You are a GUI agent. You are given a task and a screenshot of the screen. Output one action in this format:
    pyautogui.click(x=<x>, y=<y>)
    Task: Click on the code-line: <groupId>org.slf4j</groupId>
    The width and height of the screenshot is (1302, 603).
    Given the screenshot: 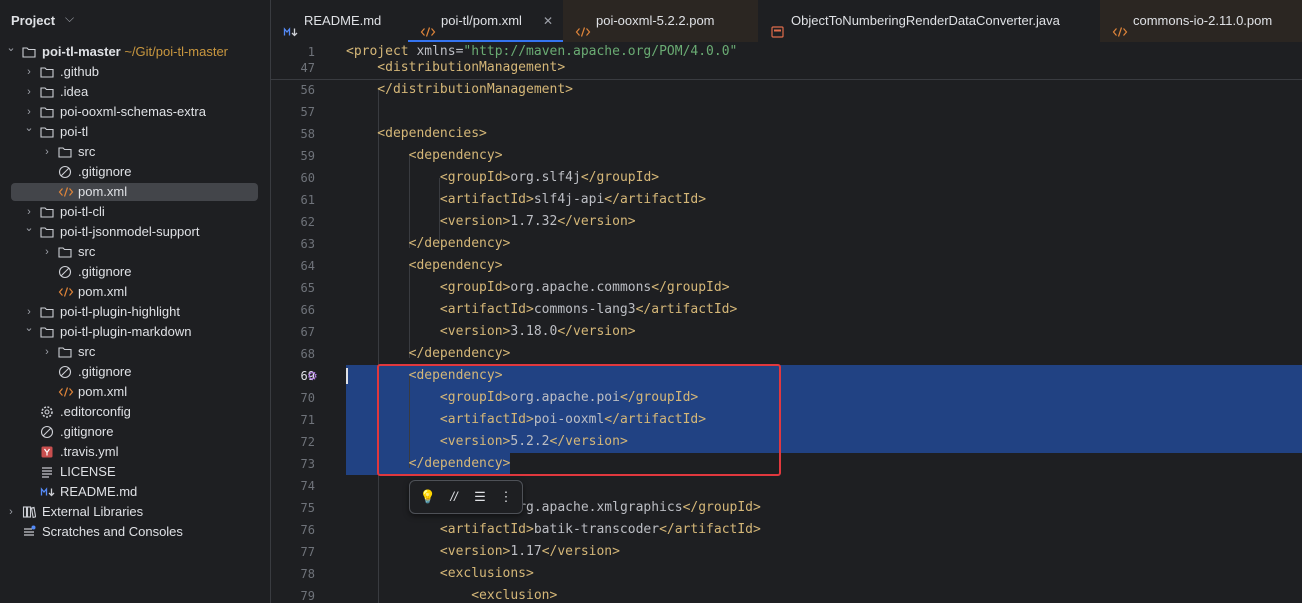 What is the action you would take?
    pyautogui.click(x=502, y=178)
    